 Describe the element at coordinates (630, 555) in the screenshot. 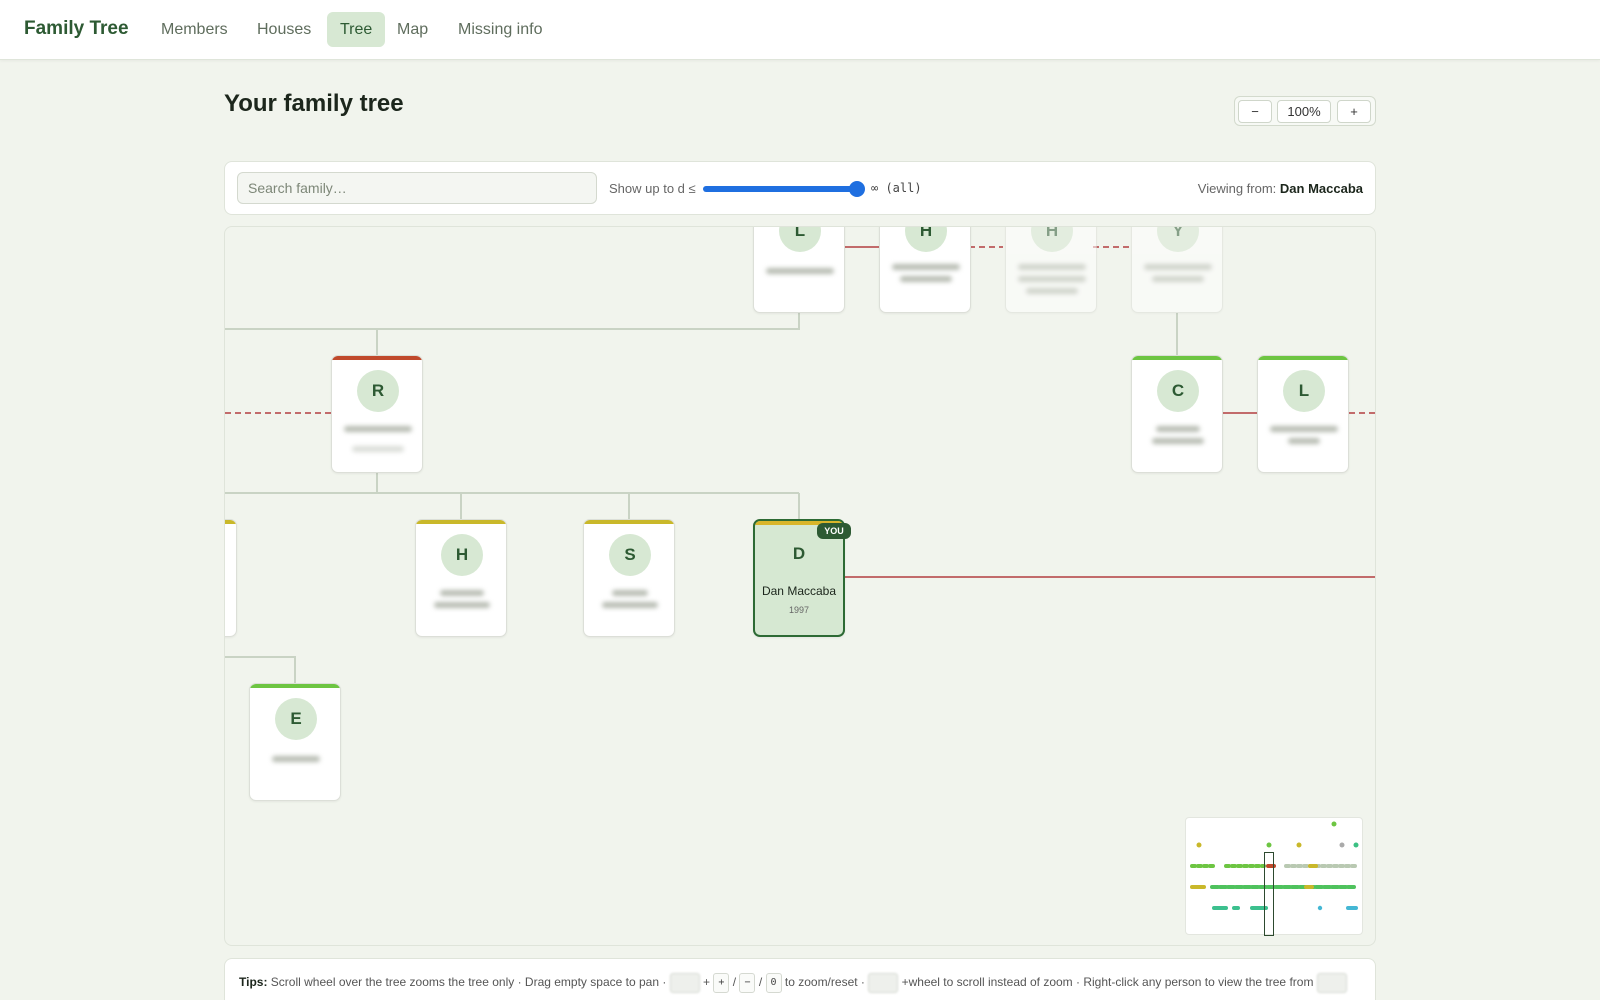

I see `person-avatar: S` at that location.